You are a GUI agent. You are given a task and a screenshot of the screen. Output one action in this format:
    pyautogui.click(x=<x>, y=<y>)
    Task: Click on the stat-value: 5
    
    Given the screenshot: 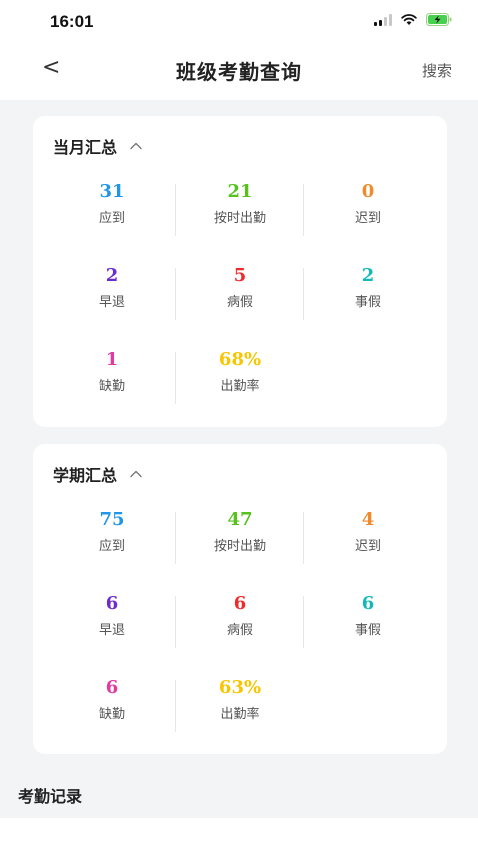 What is the action you would take?
    pyautogui.click(x=240, y=275)
    